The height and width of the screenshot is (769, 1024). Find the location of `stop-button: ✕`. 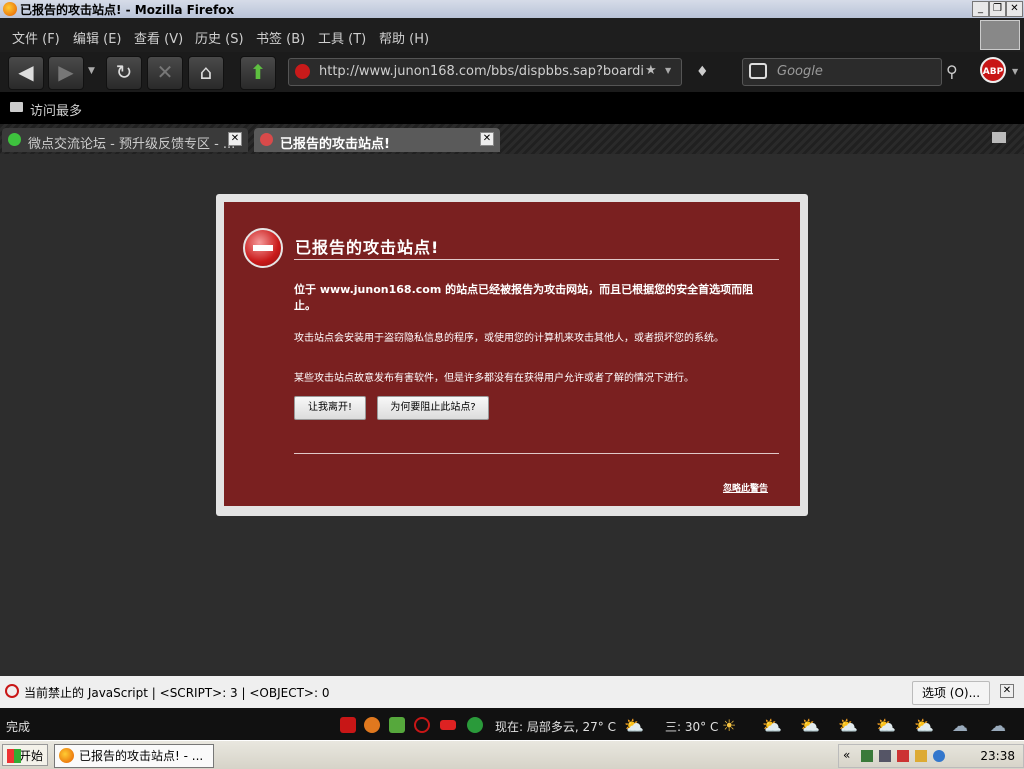

stop-button: ✕ is located at coordinates (165, 73).